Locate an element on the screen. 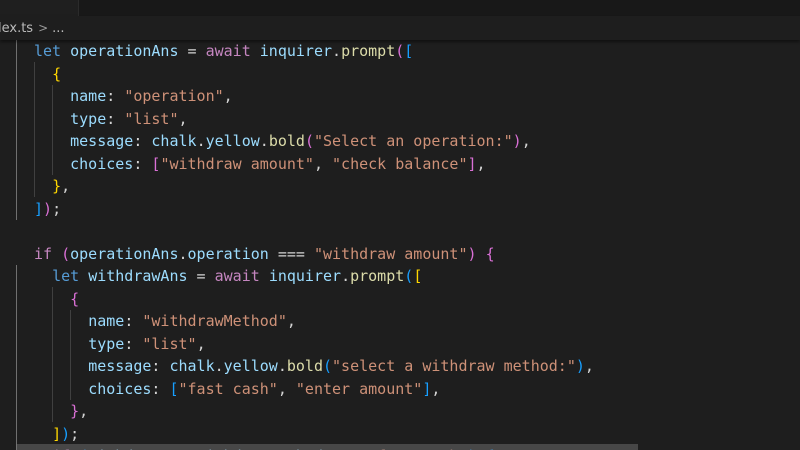 This screenshot has width=800, height=450. code-token: prompt is located at coordinates (377, 276).